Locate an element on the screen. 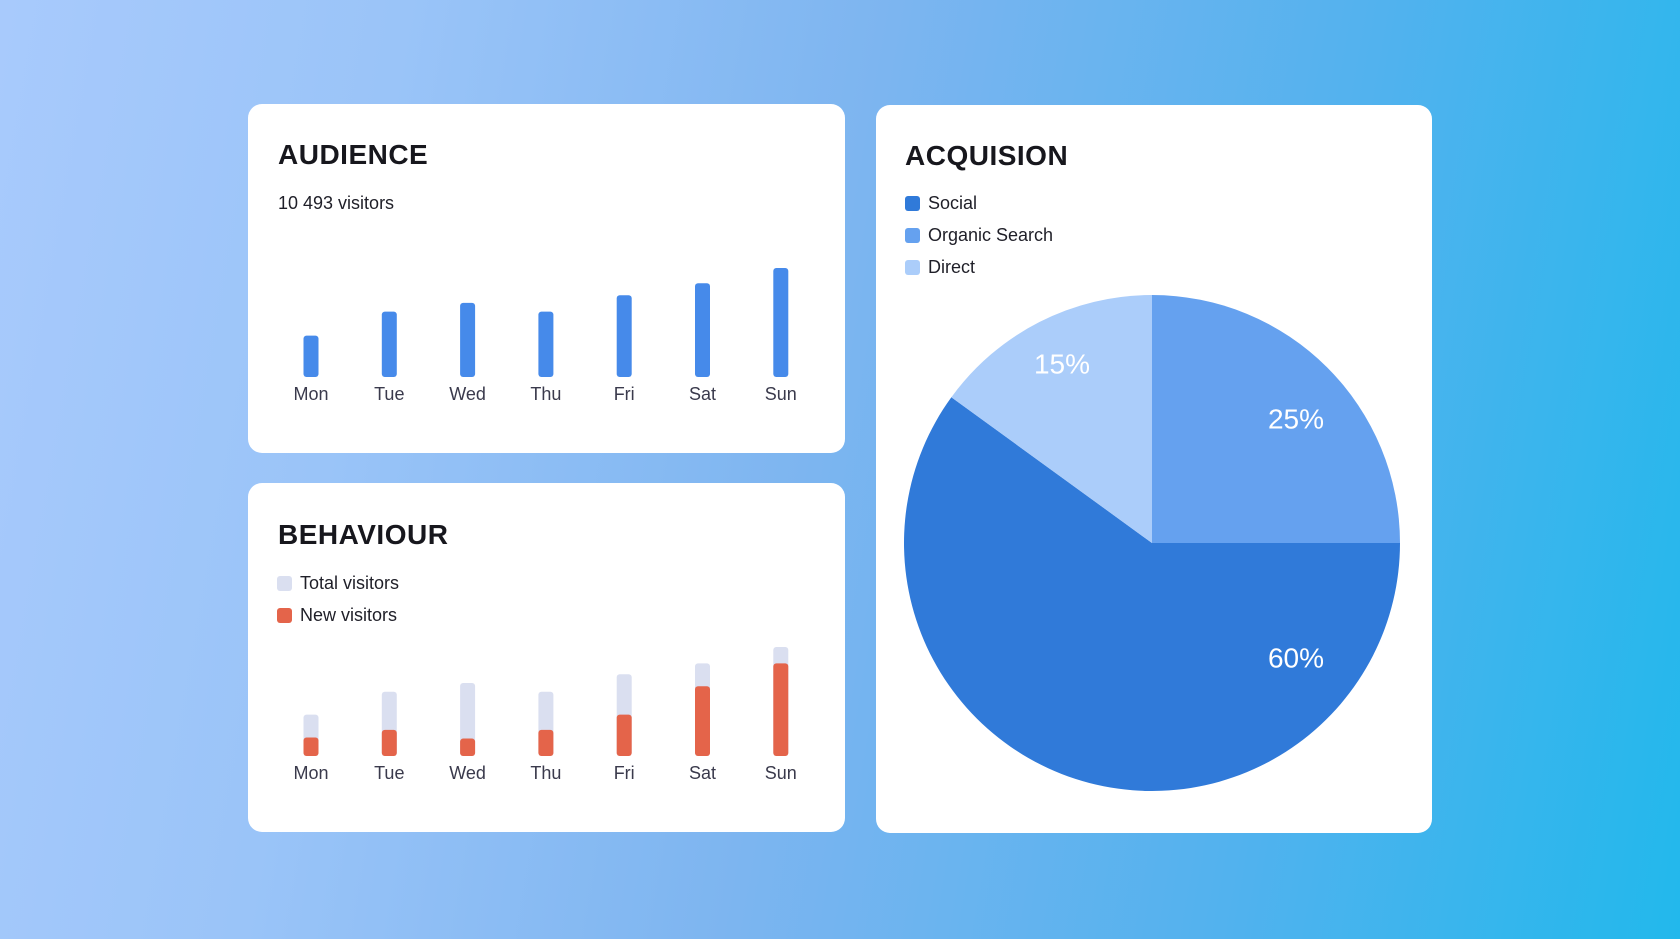 The image size is (1680, 939). audience-bar-wed is located at coordinates (468, 339).